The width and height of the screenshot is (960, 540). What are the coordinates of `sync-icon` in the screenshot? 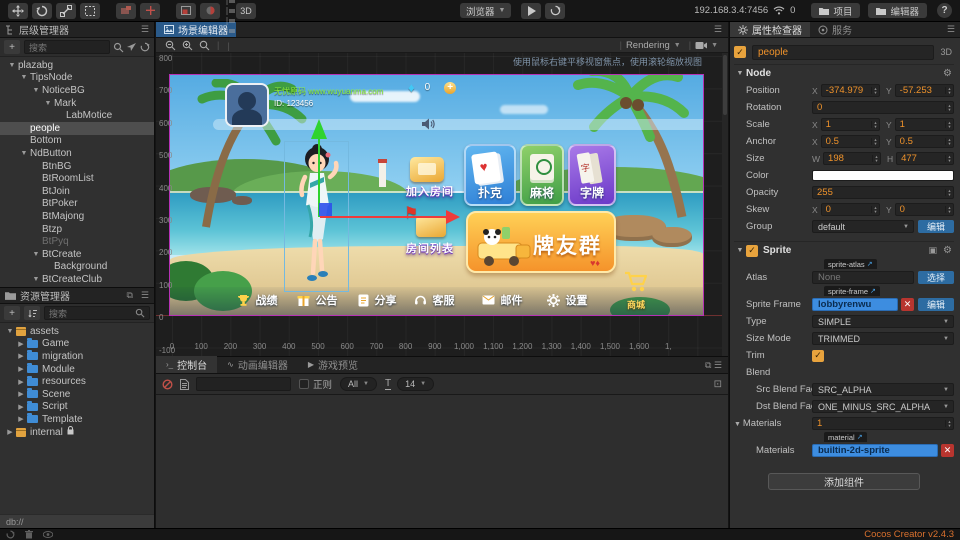 It's located at (10, 534).